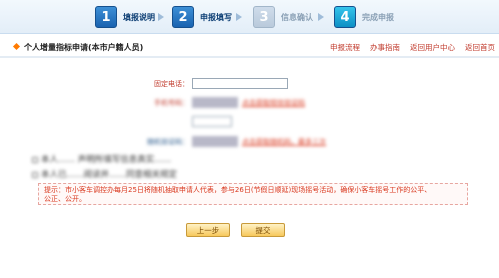 The width and height of the screenshot is (499, 278). I want to click on phone-row: 固定电话：, so click(249, 84).